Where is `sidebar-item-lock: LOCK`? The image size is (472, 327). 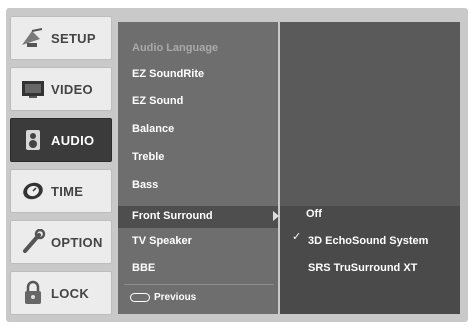 sidebar-item-lock: LOCK is located at coordinates (61, 293).